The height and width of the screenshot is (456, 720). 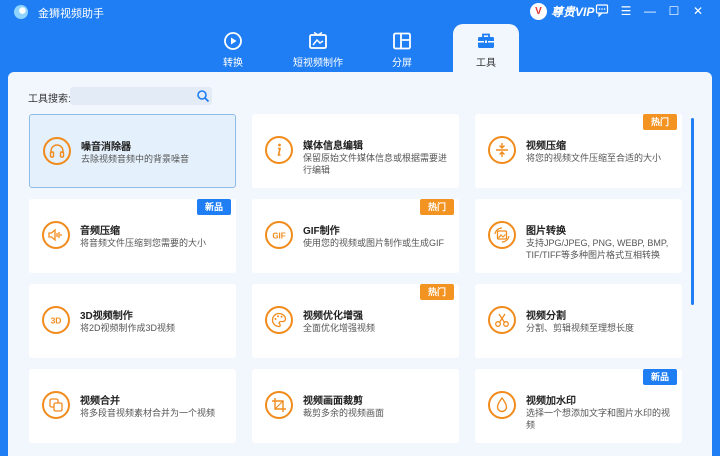 I want to click on headphones-icon, so click(x=57, y=151).